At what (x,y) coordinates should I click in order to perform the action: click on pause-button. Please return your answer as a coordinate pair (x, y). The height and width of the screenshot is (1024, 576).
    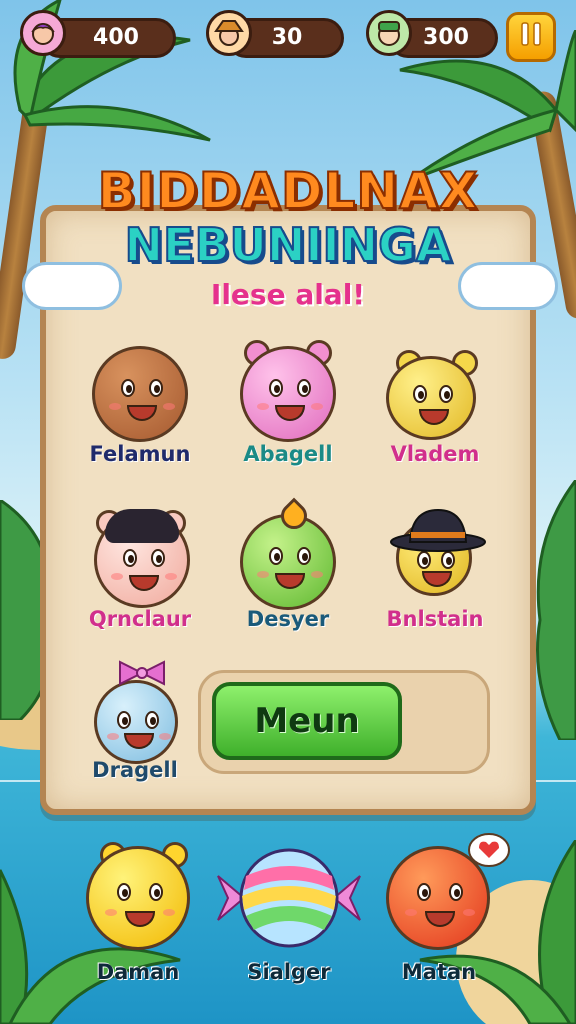
    Looking at the image, I should click on (531, 37).